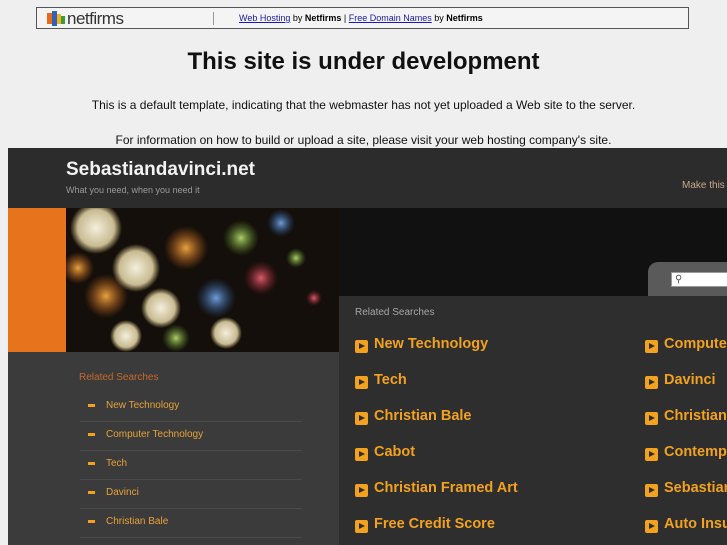 This screenshot has height=545, width=727. What do you see at coordinates (695, 416) in the screenshot?
I see `related-search-label: Christian` at bounding box center [695, 416].